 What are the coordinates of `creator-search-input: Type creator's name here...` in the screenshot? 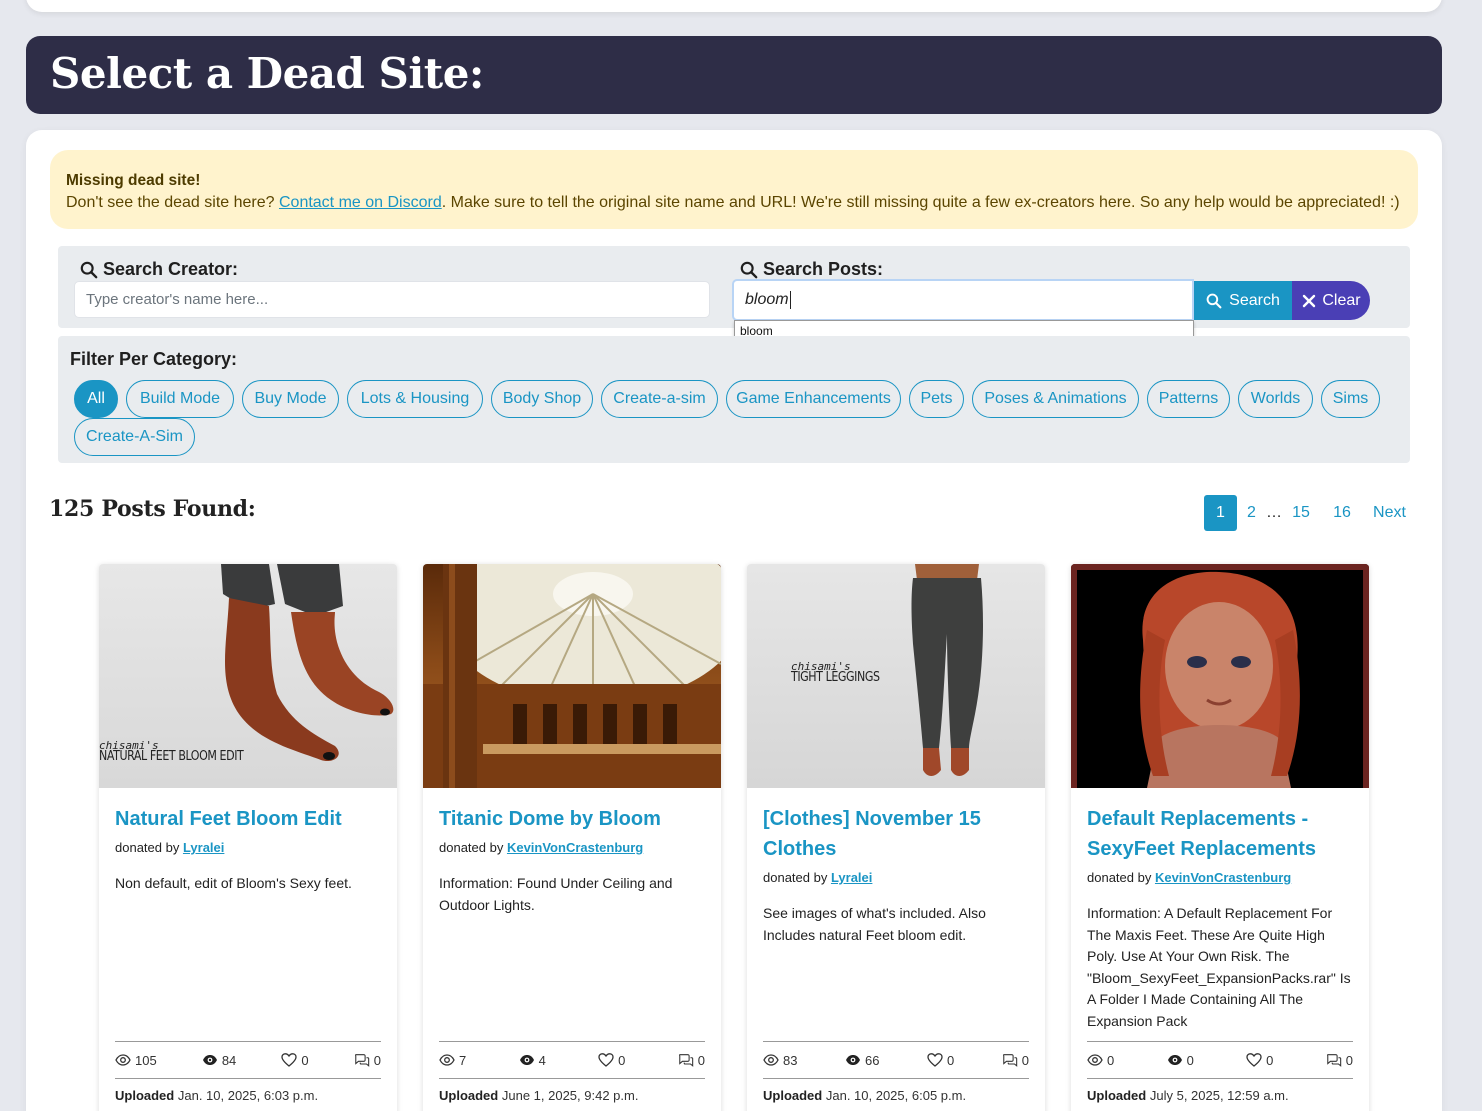 It's located at (392, 299).